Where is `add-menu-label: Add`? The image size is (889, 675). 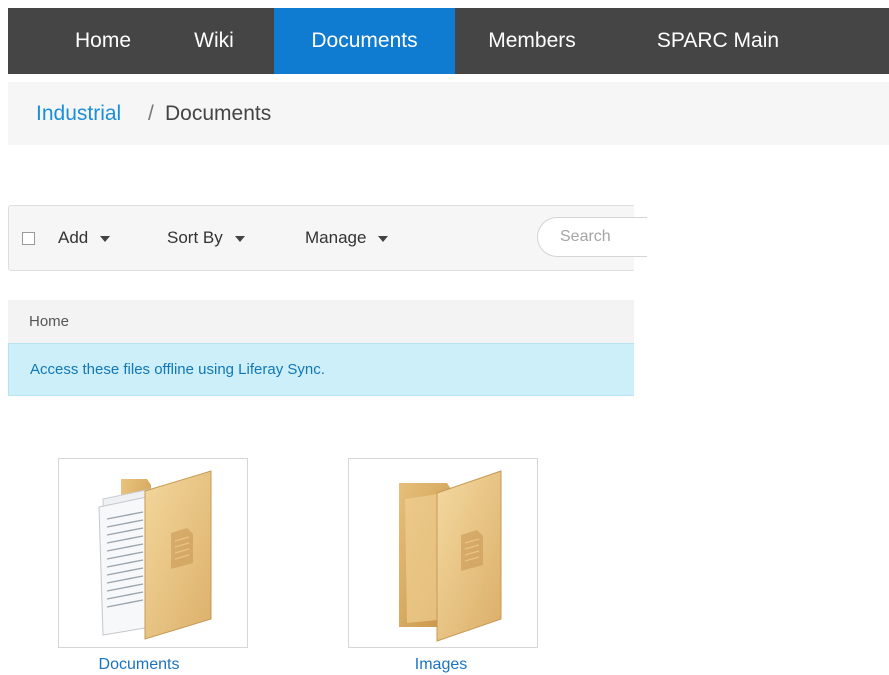 add-menu-label: Add is located at coordinates (73, 237).